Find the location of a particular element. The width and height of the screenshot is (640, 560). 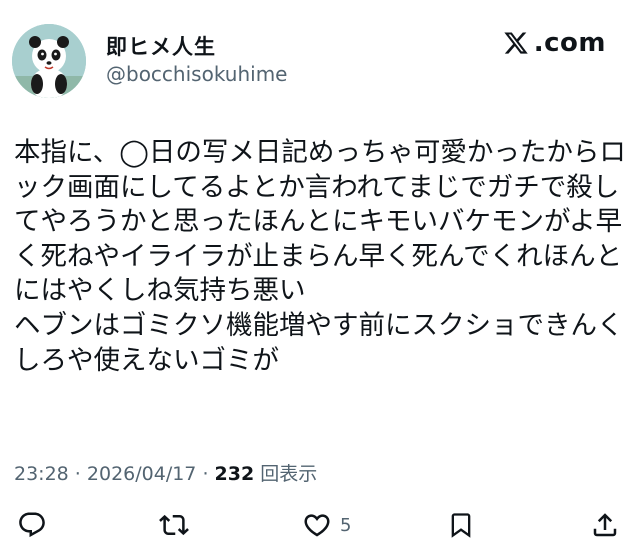

bookmark-icon is located at coordinates (461, 525).